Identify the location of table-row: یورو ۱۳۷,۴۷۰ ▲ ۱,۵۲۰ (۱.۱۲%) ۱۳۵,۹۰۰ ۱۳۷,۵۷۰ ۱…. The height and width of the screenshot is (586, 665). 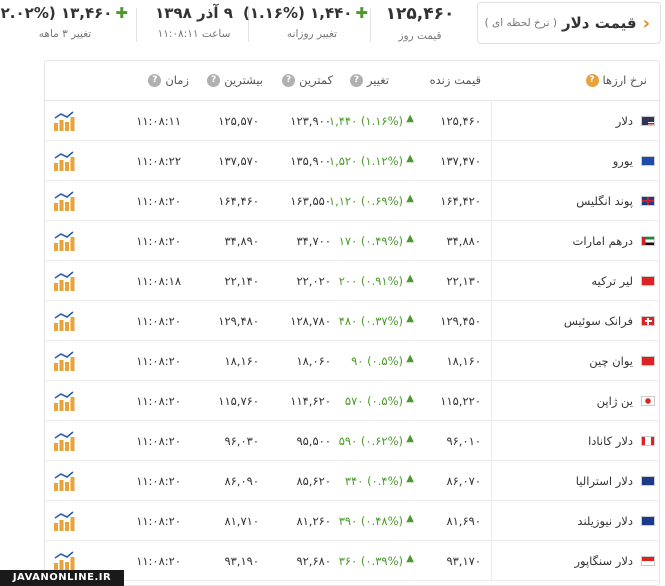
(352, 161).